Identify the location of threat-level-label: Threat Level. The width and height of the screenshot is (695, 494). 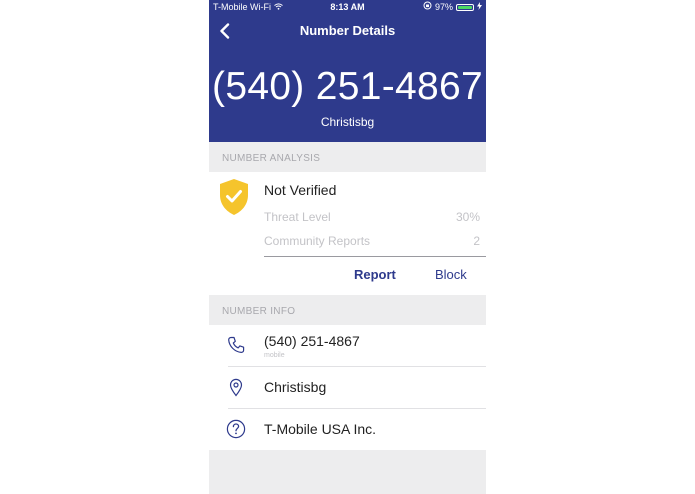
(297, 217).